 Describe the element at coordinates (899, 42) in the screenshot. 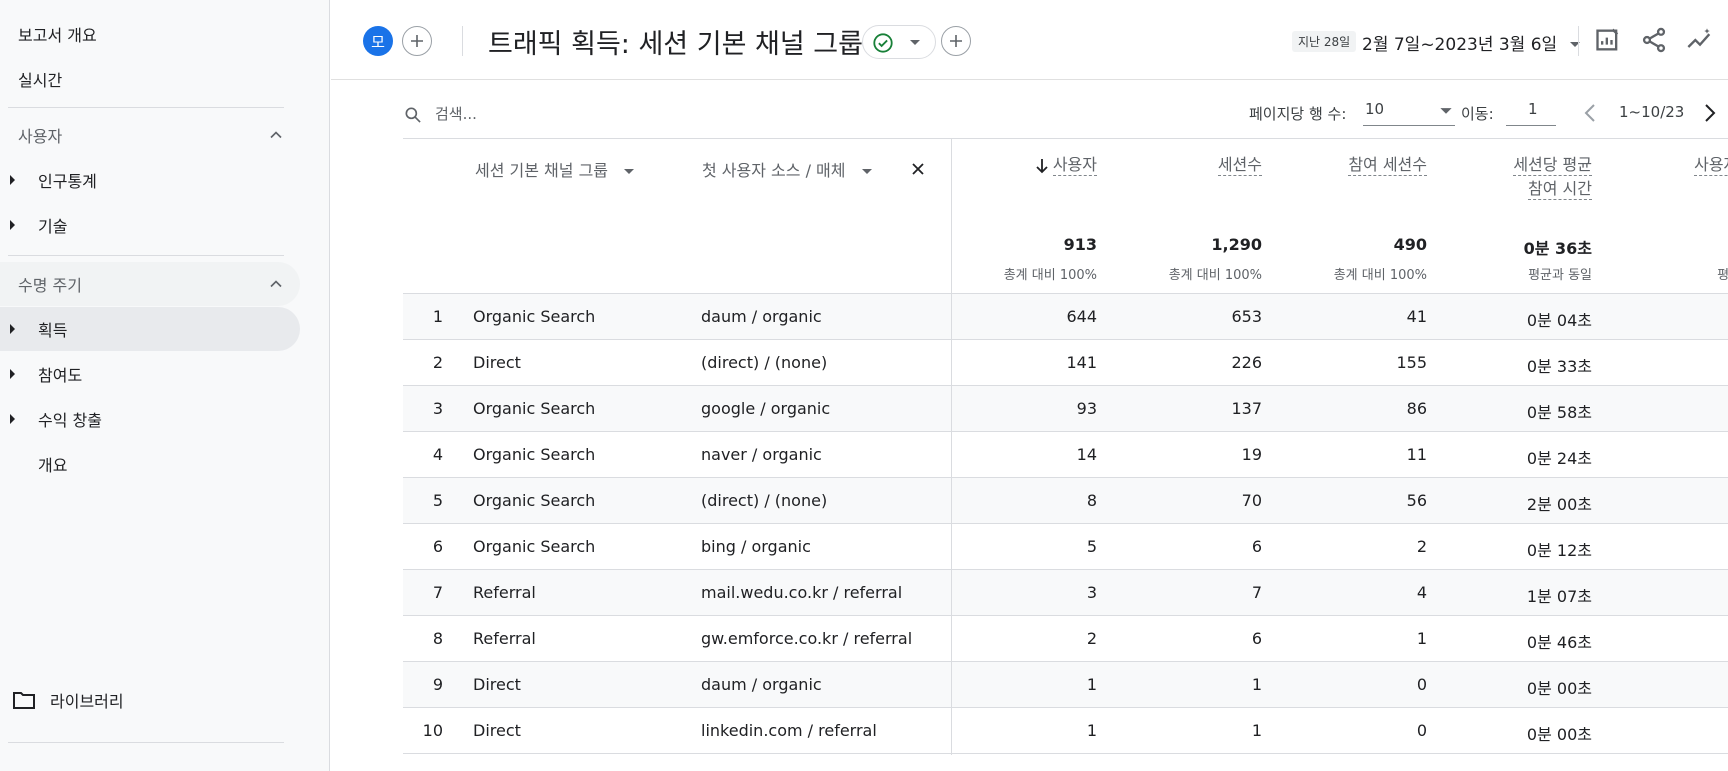

I see `status-dropdown` at that location.